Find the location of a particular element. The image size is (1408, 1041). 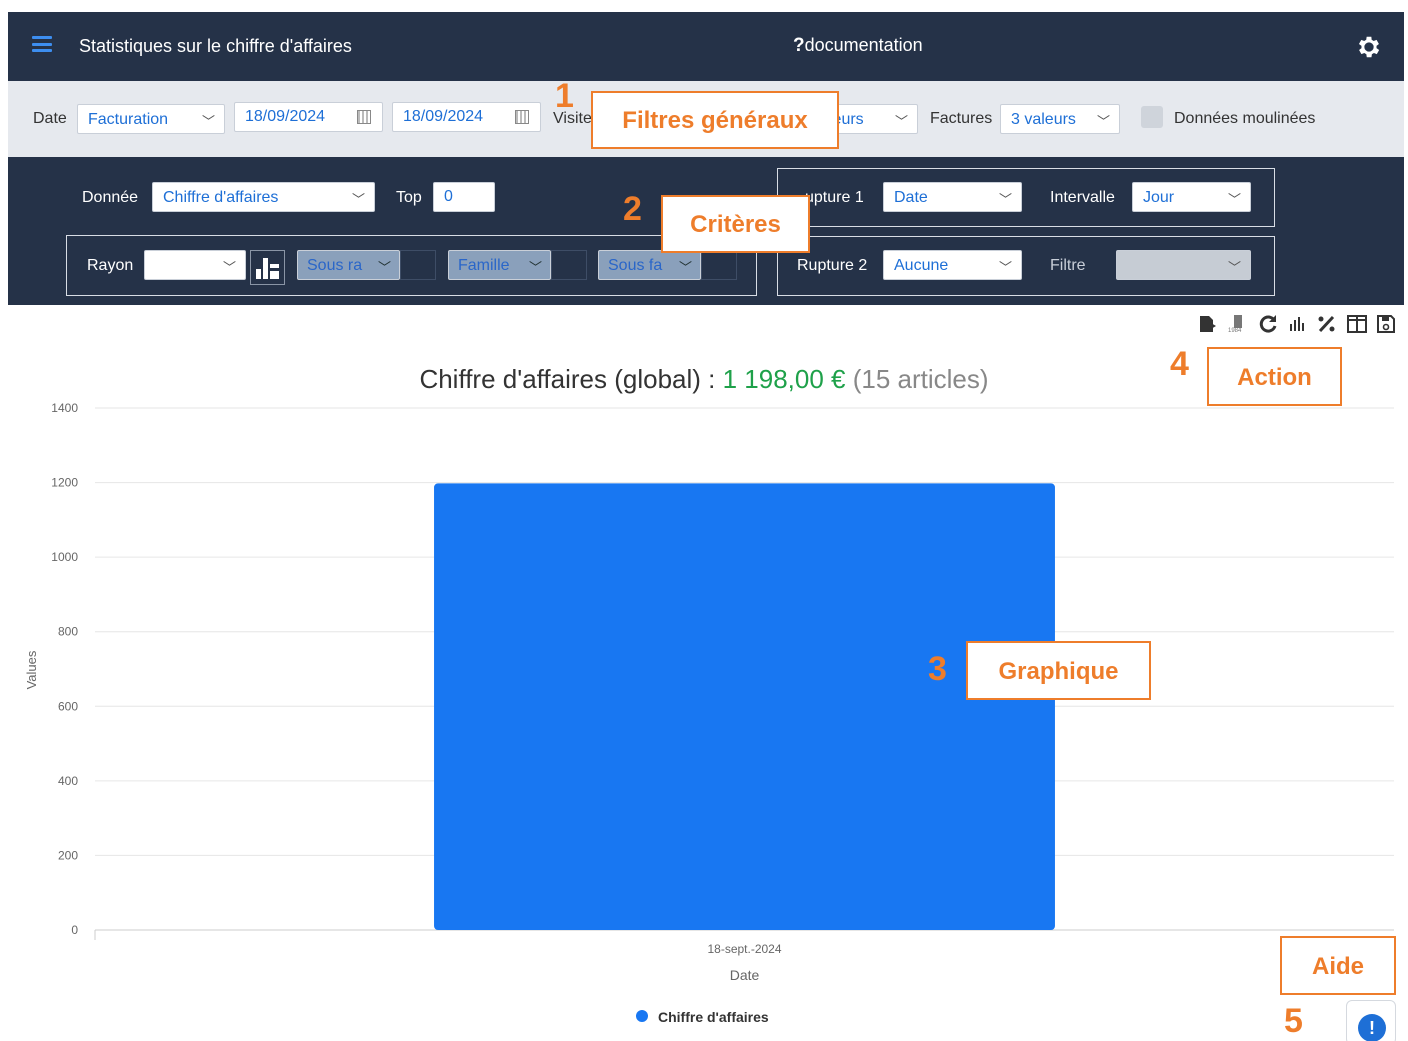

y-tick-label: 200 is located at coordinates (68, 855).